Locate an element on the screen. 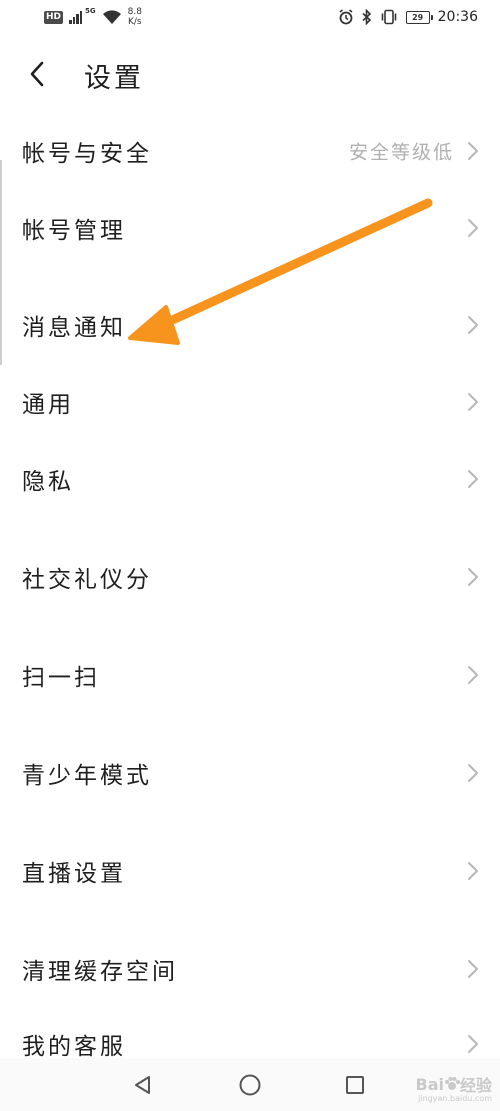  settings-item-label: 社交礼仪分 is located at coordinates (87, 580).